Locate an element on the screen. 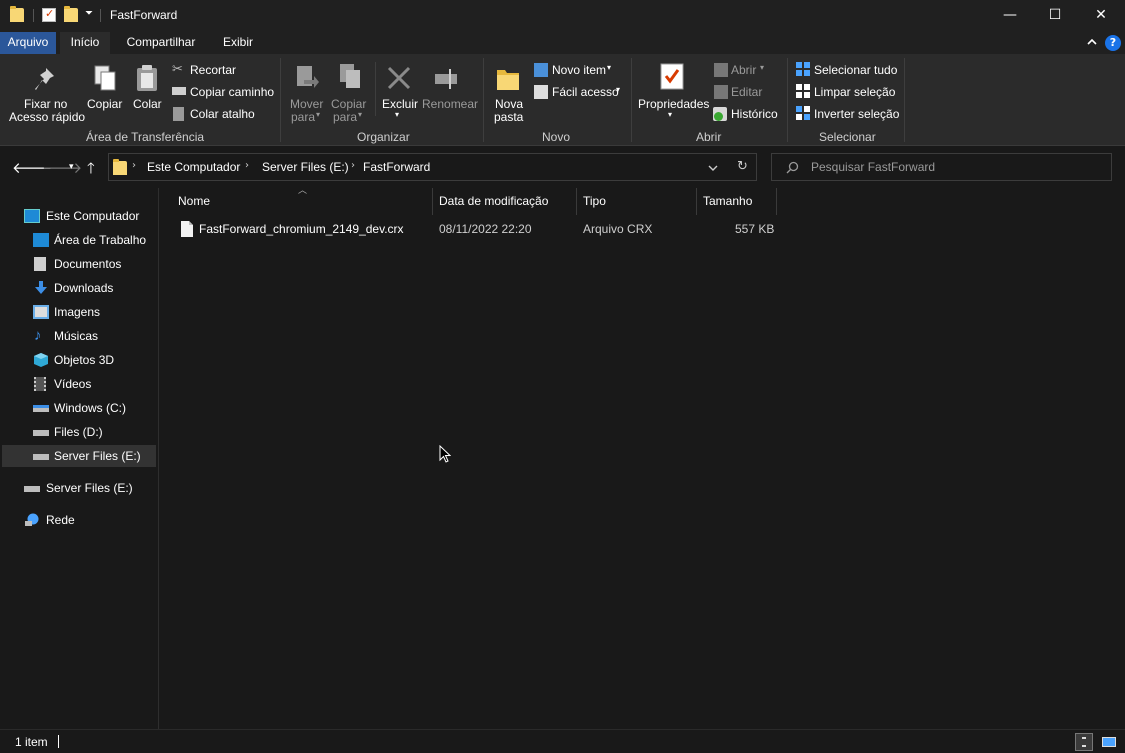 The image size is (1125, 753). refresh-icon: ↻ is located at coordinates (742, 166).